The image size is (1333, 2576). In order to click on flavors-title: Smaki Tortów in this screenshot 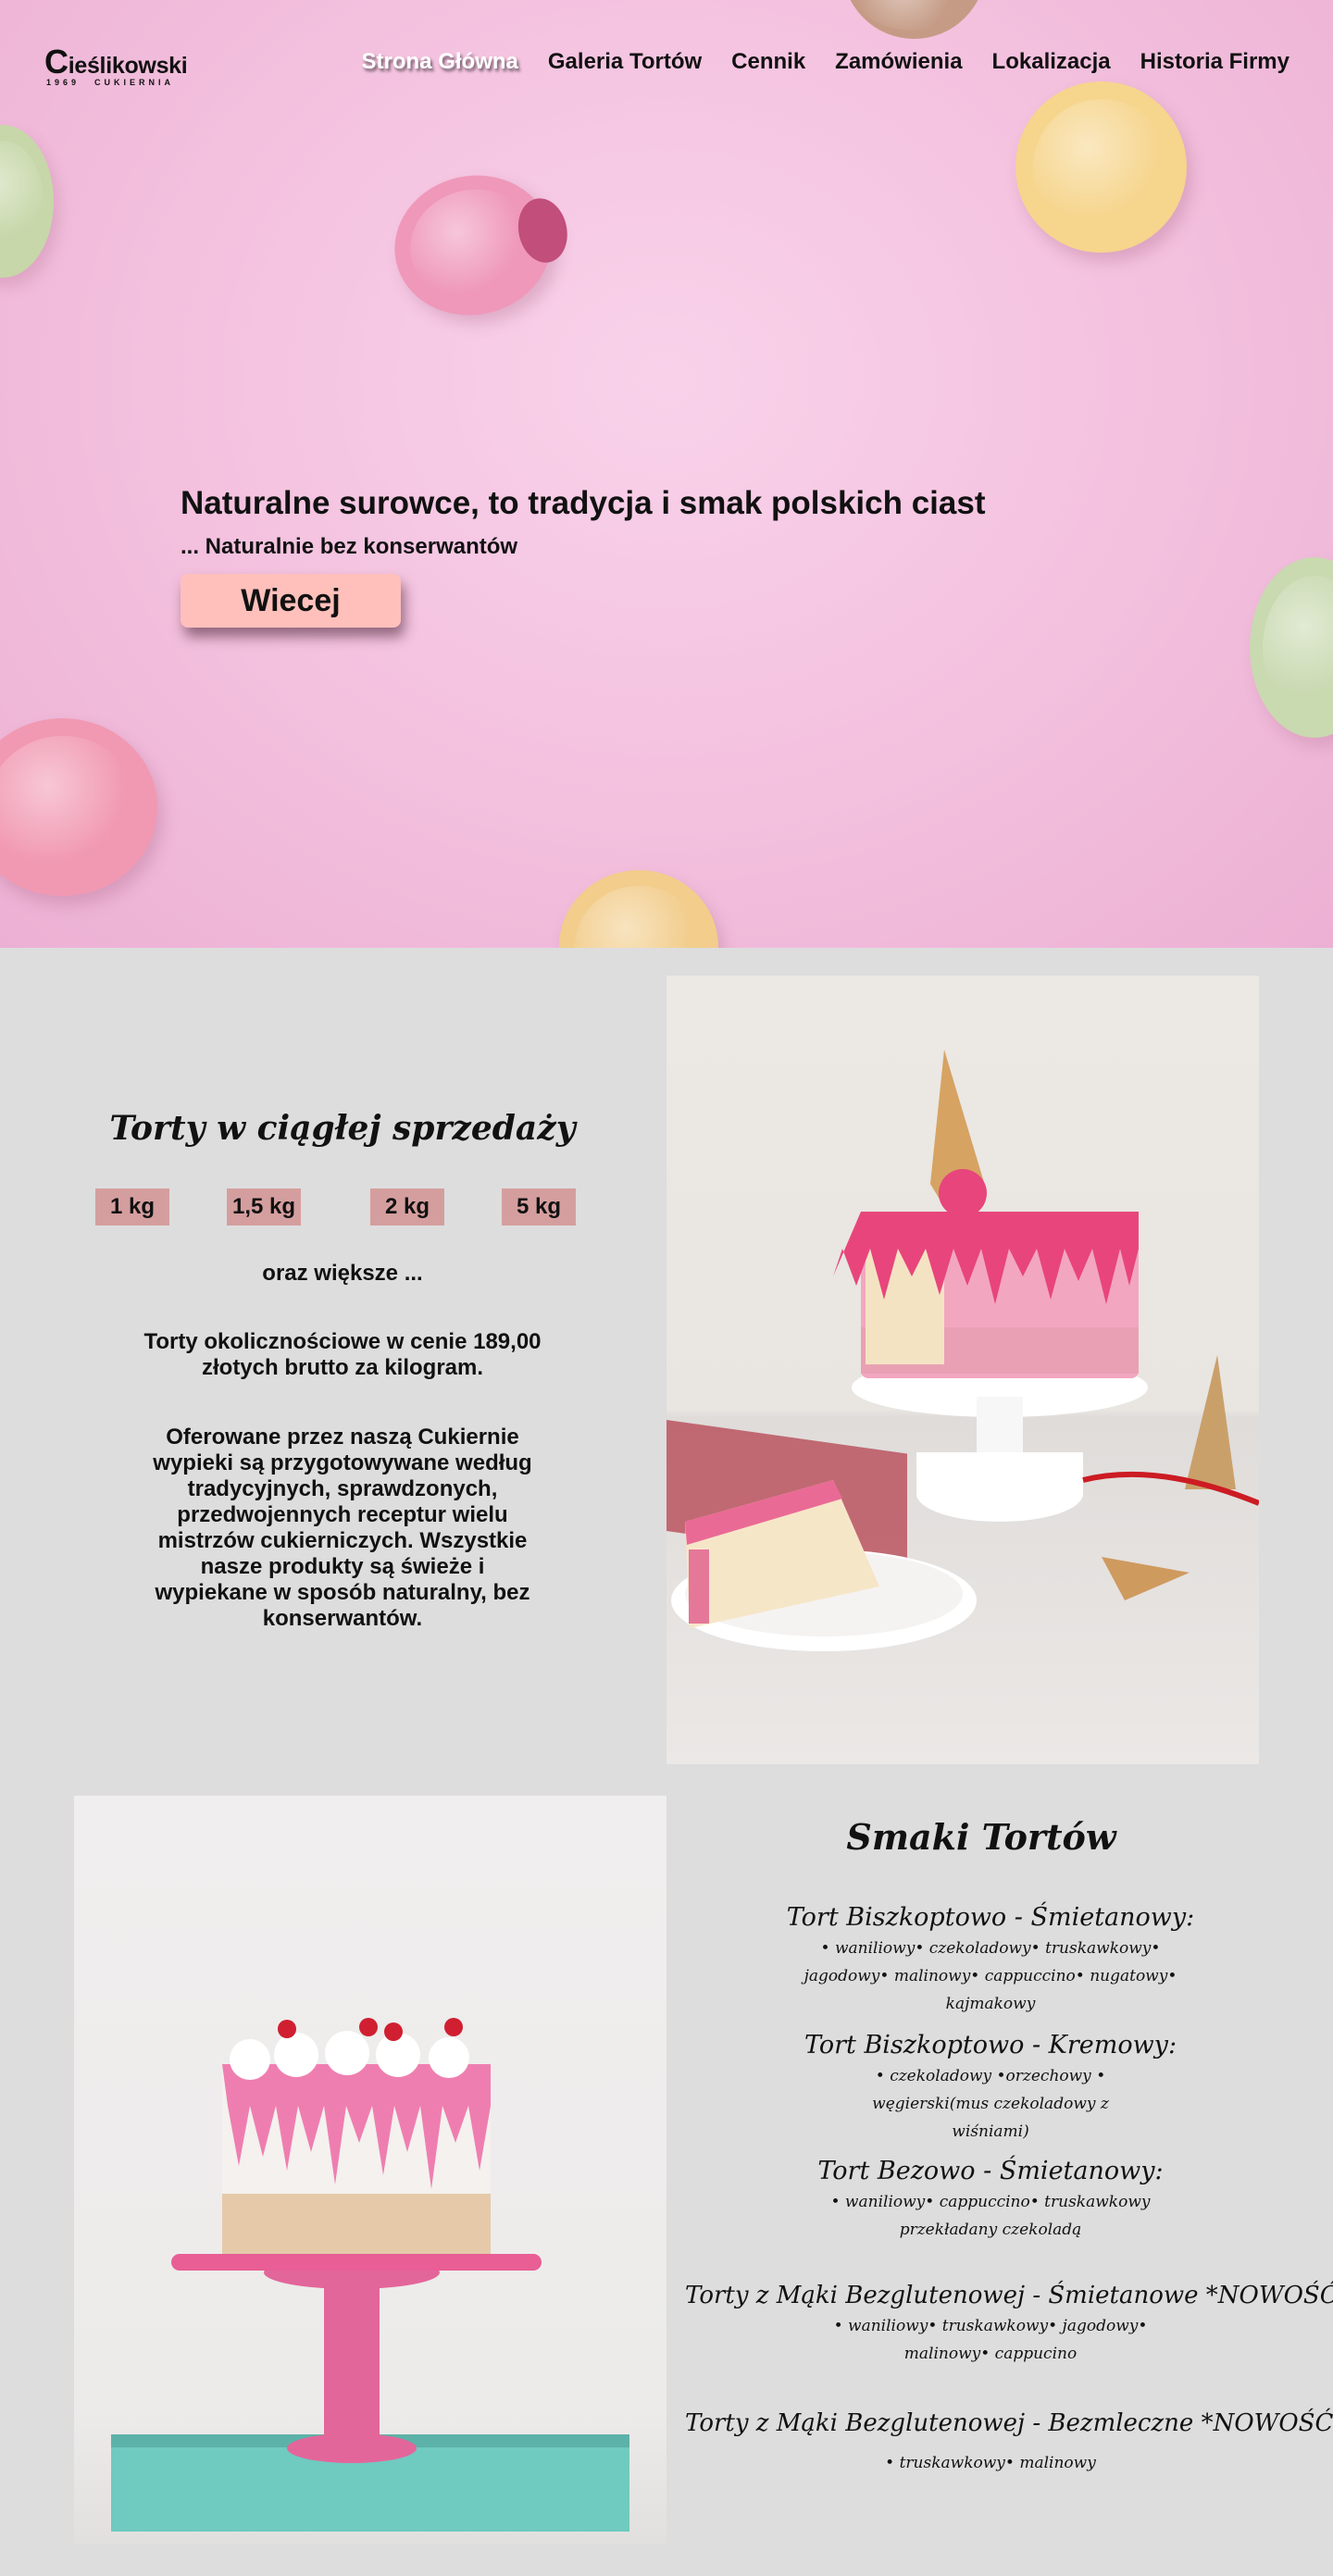, I will do `click(981, 1837)`.